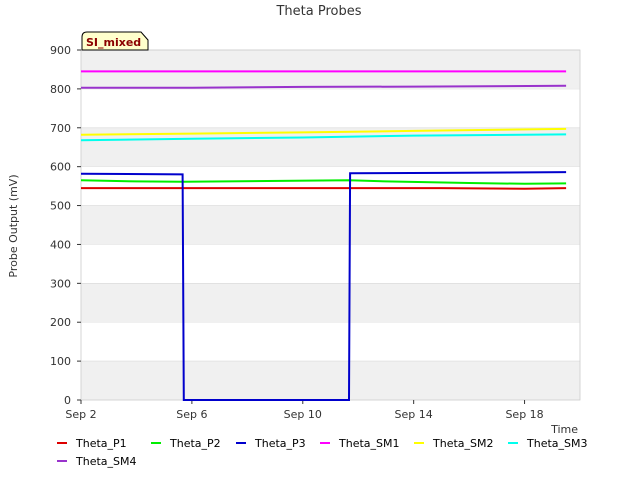 This screenshot has height=480, width=640. I want to click on legend-label: Theta_SM1, so click(368, 443).